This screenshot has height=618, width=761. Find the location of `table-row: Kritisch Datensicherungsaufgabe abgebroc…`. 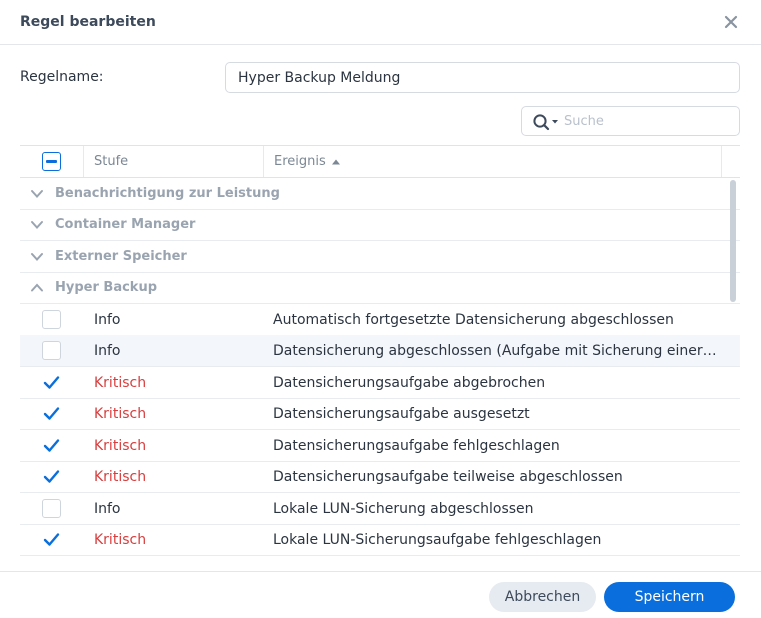

table-row: Kritisch Datensicherungsaufgabe abgebroc… is located at coordinates (380, 383).